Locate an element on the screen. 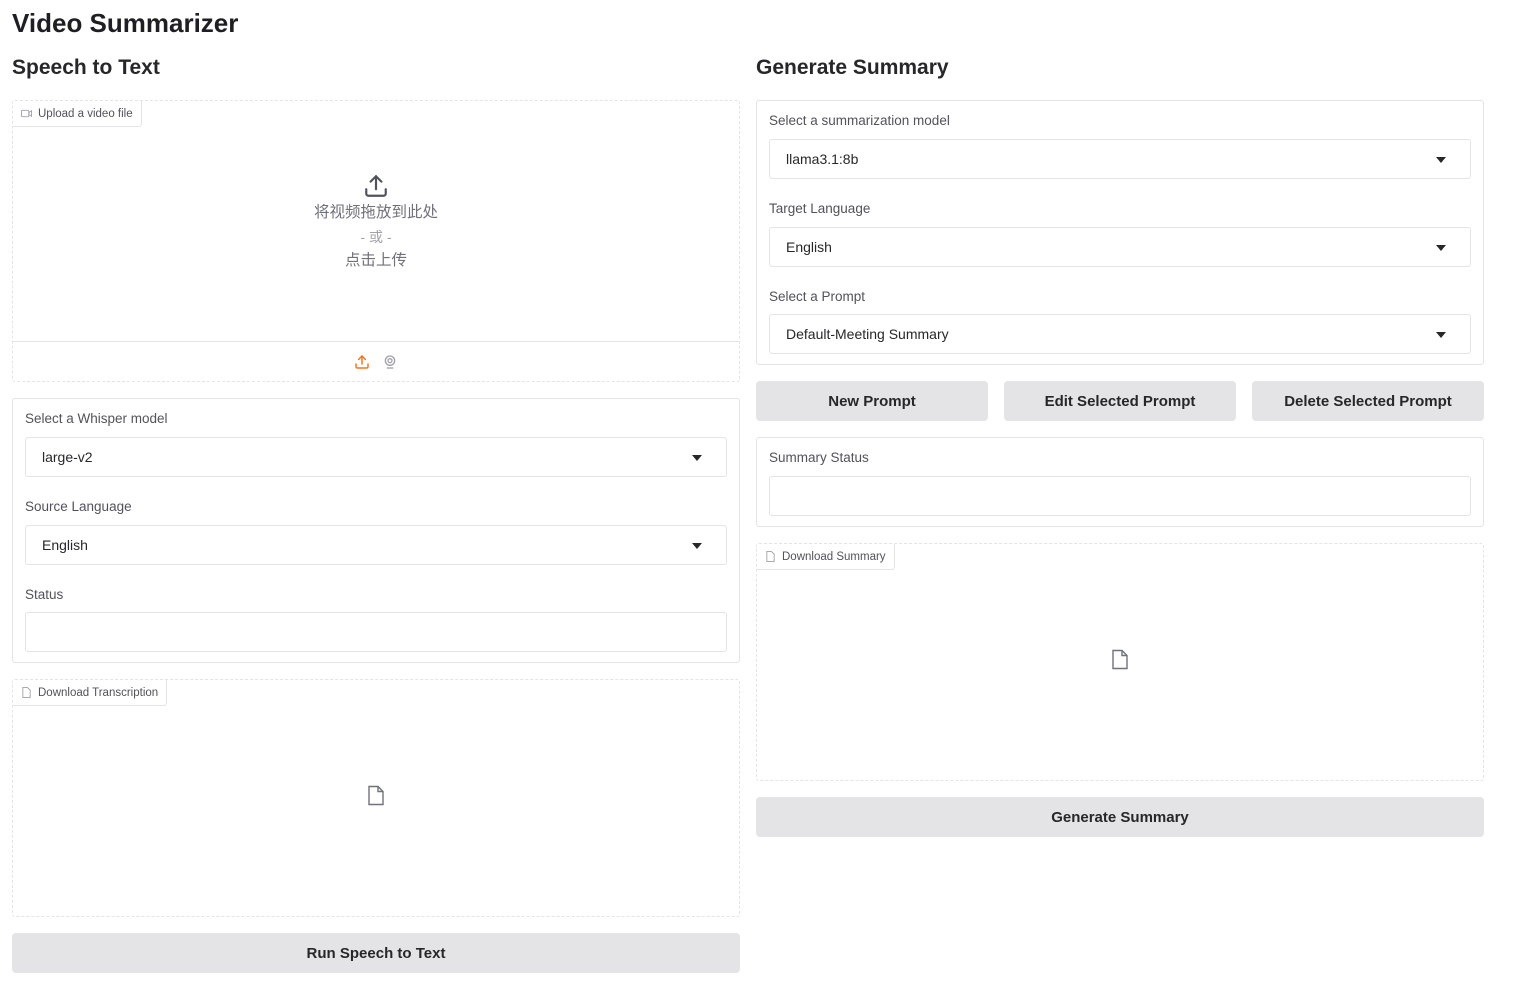 Image resolution: width=1525 pixels, height=982 pixels. upload-tag: Upload a video file is located at coordinates (77, 114).